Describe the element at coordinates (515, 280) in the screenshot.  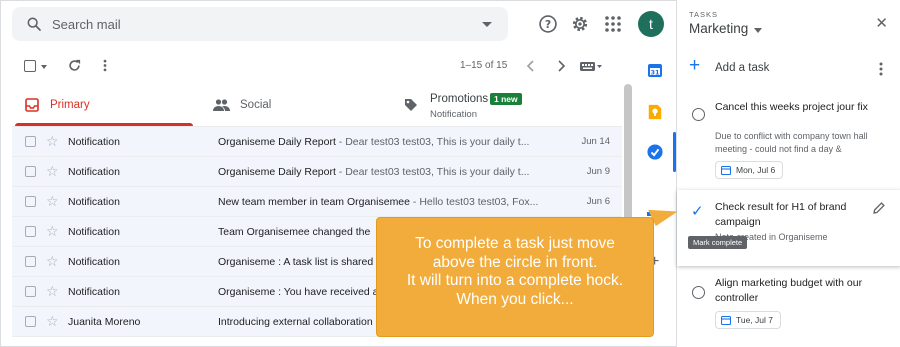
I see `callout-line: It will turn into a complete hock.` at that location.